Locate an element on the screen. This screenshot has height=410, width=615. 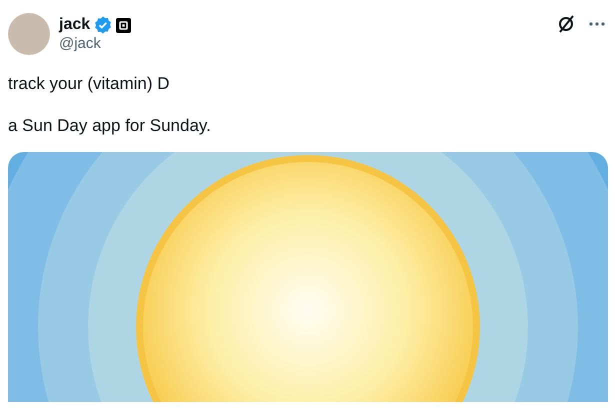
author-name: jack is located at coordinates (74, 25).